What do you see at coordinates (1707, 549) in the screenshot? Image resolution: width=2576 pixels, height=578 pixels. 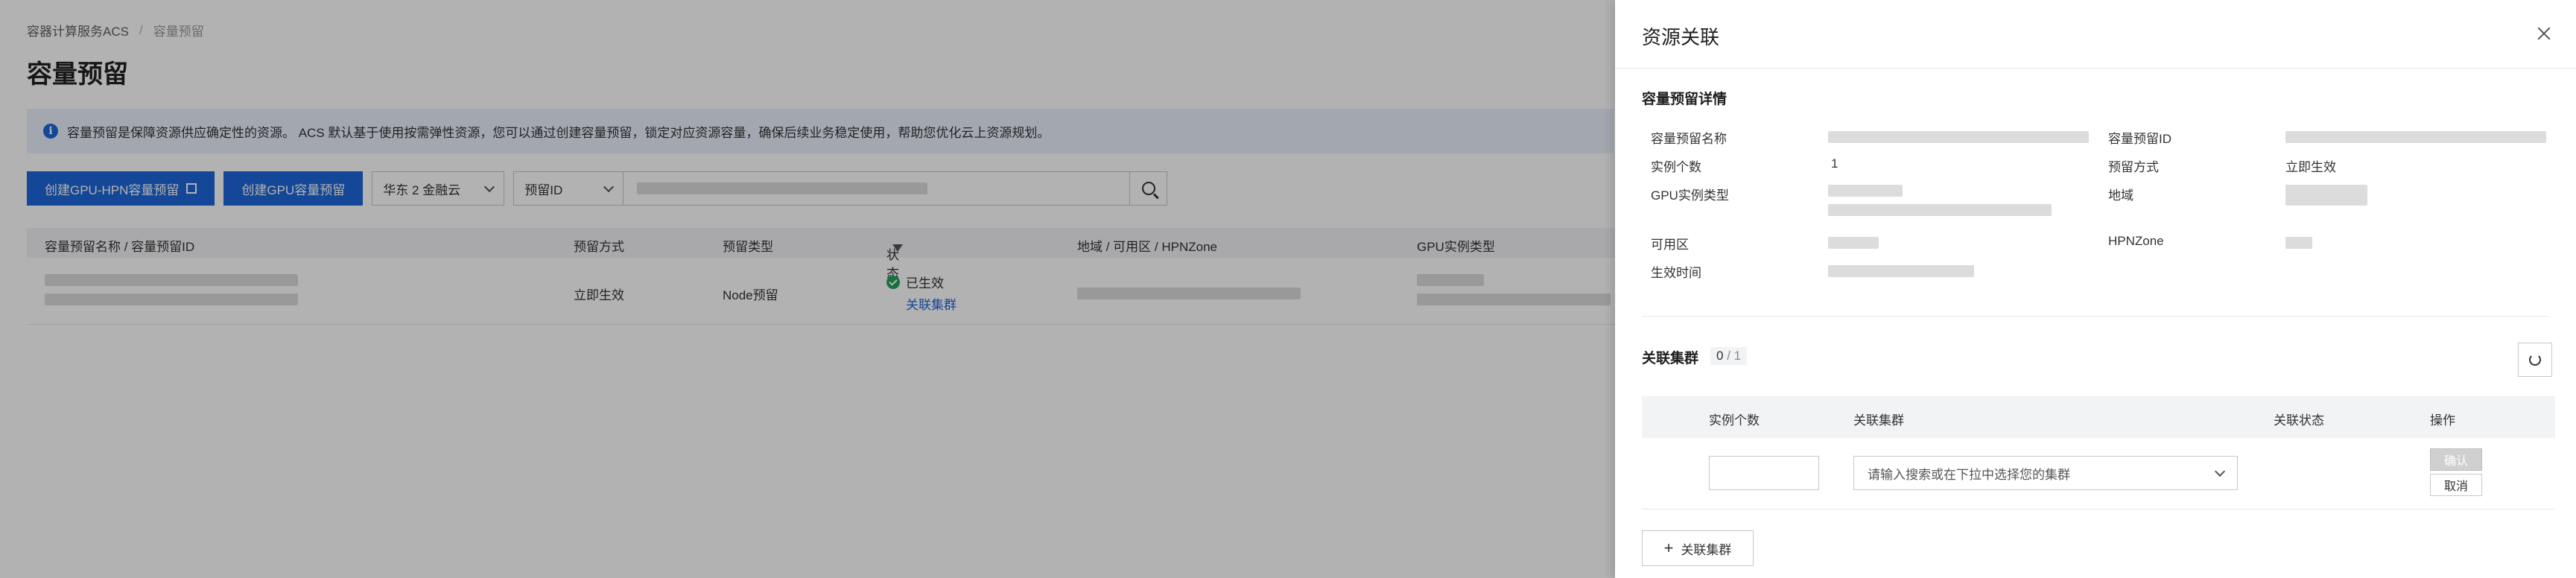 I see `add-cluster-label: 关联集群` at bounding box center [1707, 549].